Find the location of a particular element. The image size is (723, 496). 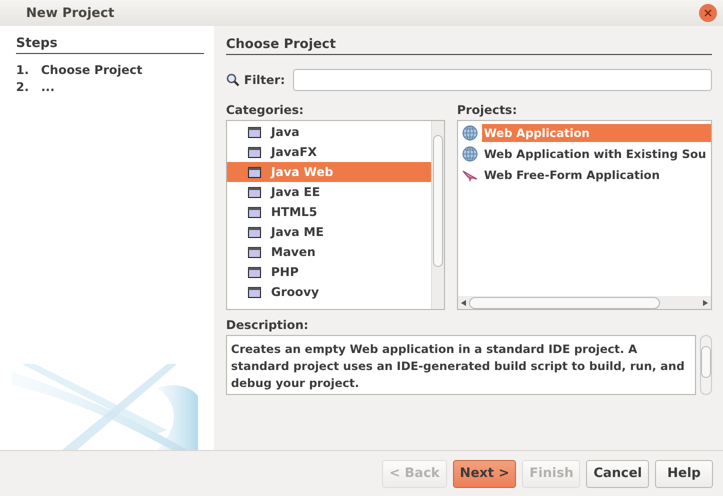

dialog-button: Next > is located at coordinates (484, 474).